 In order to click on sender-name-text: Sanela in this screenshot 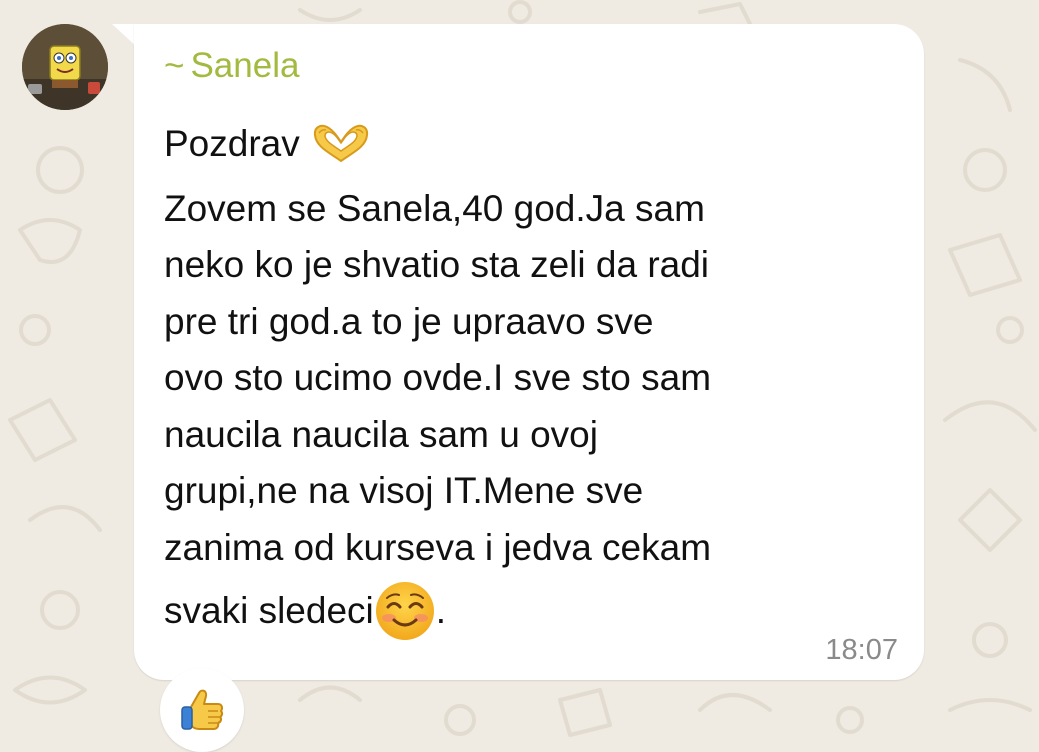, I will do `click(245, 65)`.